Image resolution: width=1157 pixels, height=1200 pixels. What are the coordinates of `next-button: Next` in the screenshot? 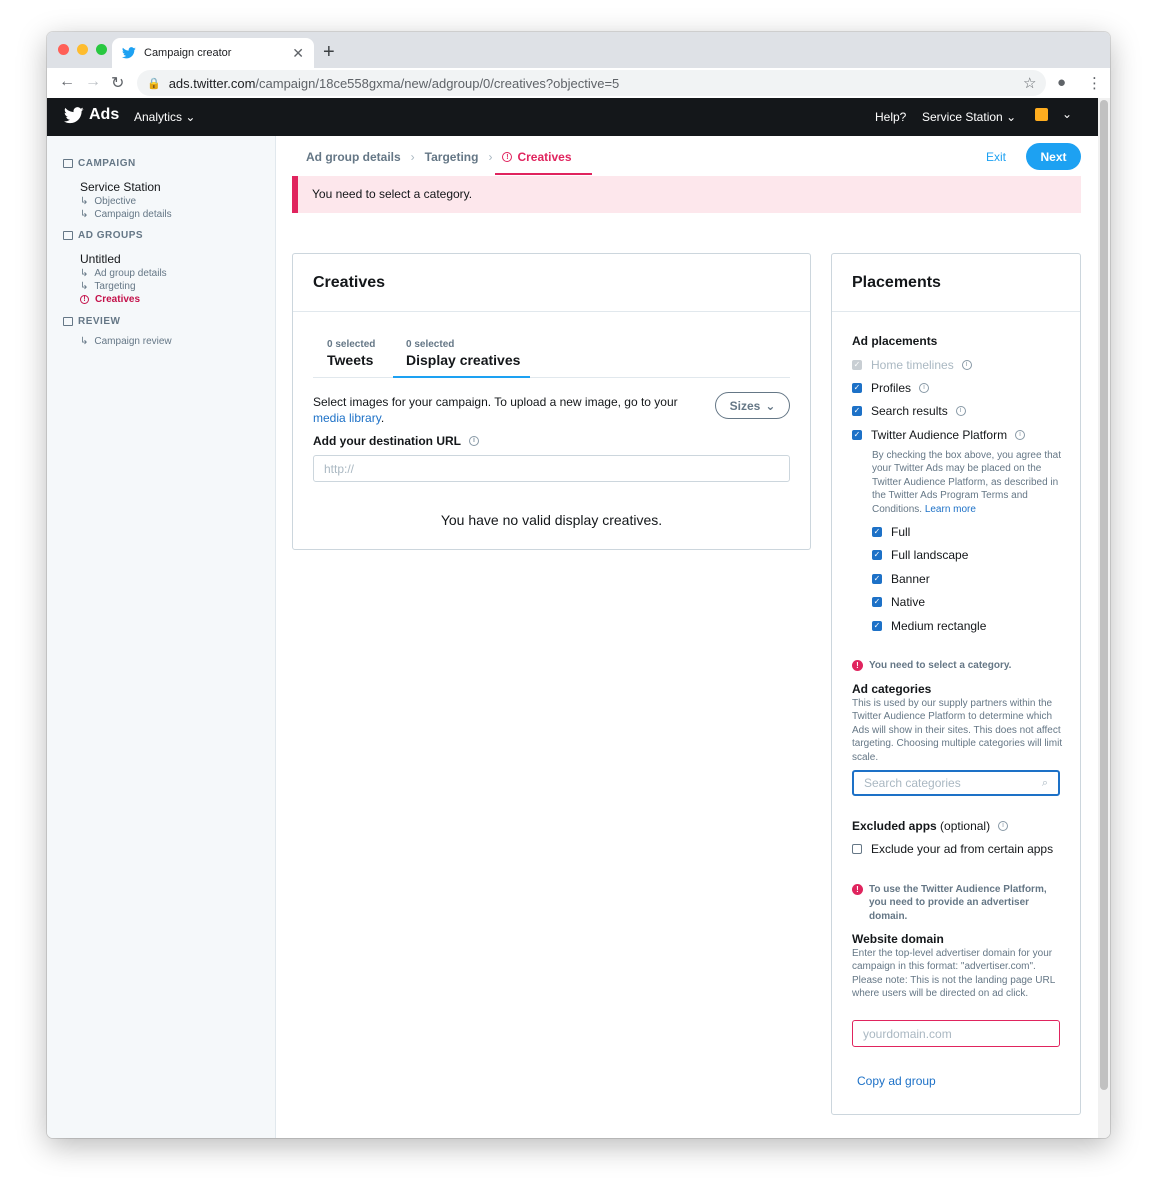 It's located at (1053, 156).